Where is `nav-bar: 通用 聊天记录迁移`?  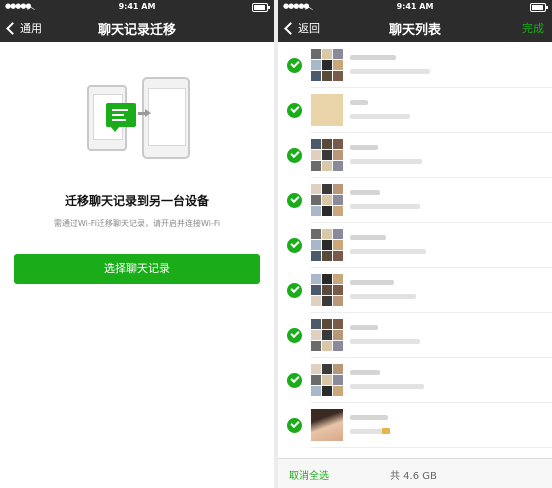
nav-bar: 通用 聊天记录迁移 is located at coordinates (137, 28).